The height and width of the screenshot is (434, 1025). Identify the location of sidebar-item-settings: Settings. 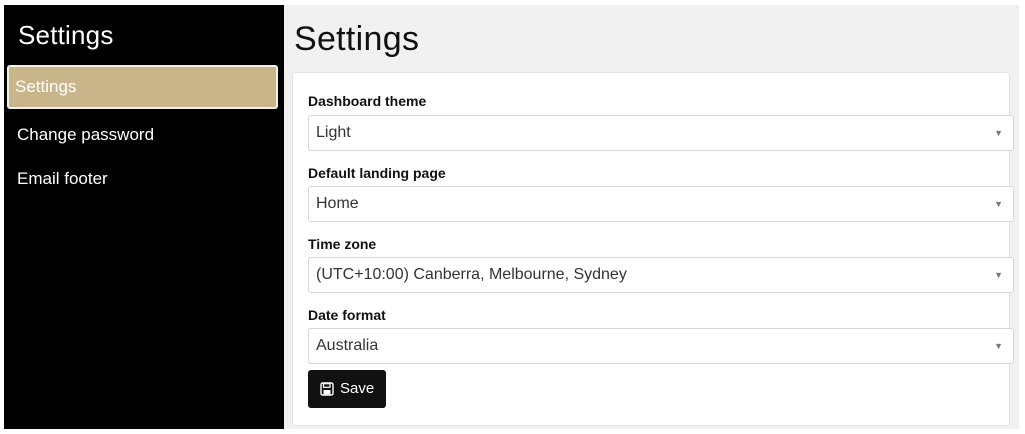
(142, 87).